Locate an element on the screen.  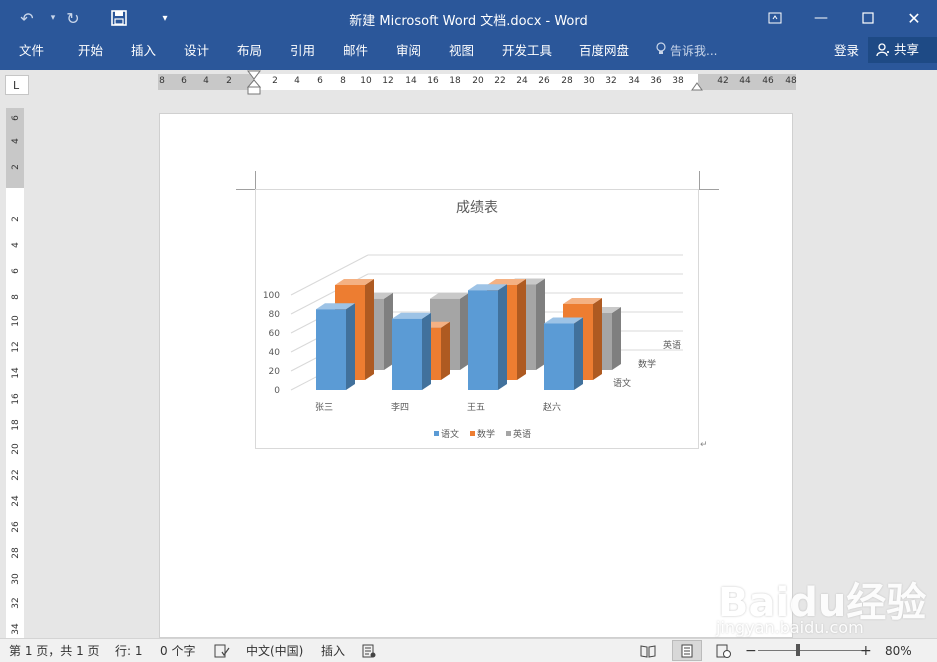
chart-y-tick-label: 60 is located at coordinates (275, 334).